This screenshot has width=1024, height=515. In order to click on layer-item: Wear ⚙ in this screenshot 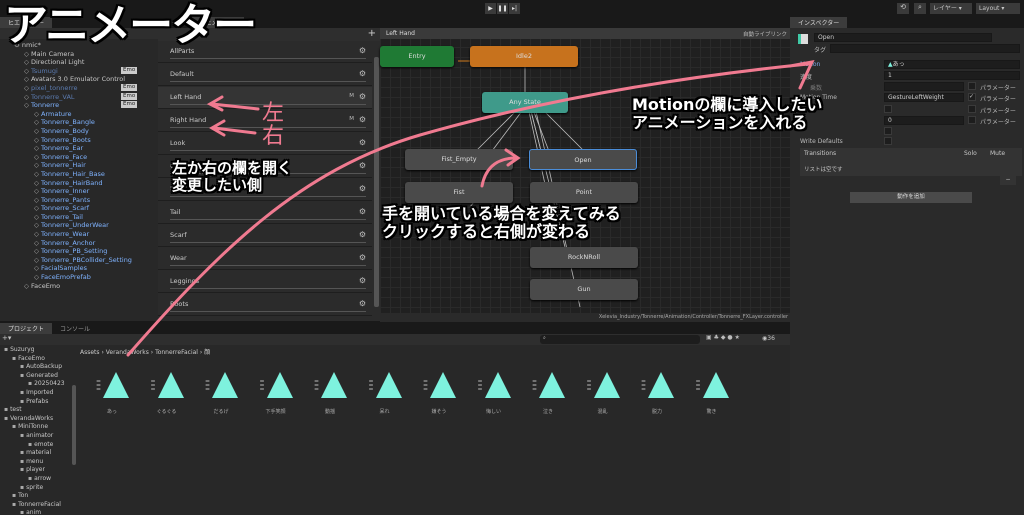, I will do `click(265, 259)`.